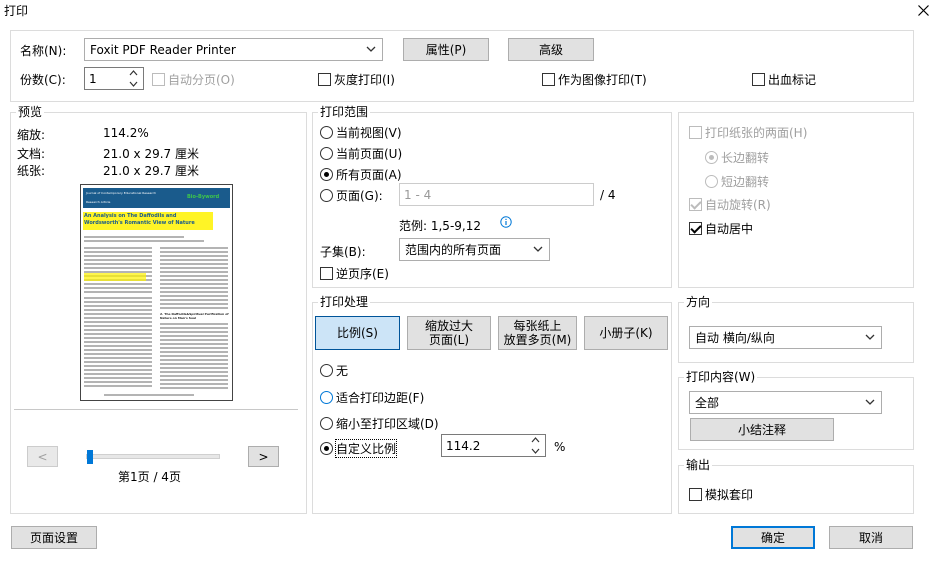 The height and width of the screenshot is (570, 936). What do you see at coordinates (326, 397) in the screenshot?
I see `fit-margins-radio-circle` at bounding box center [326, 397].